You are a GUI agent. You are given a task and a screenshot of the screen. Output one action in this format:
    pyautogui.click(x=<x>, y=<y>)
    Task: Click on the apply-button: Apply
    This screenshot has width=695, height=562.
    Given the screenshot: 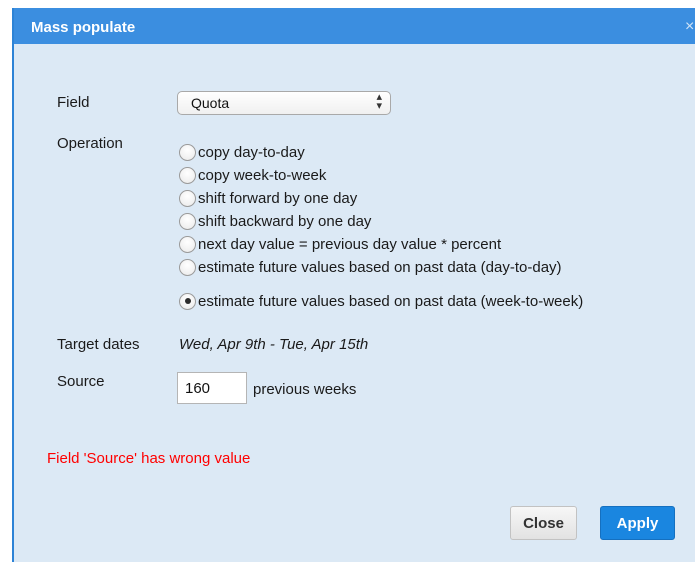 What is the action you would take?
    pyautogui.click(x=637, y=523)
    